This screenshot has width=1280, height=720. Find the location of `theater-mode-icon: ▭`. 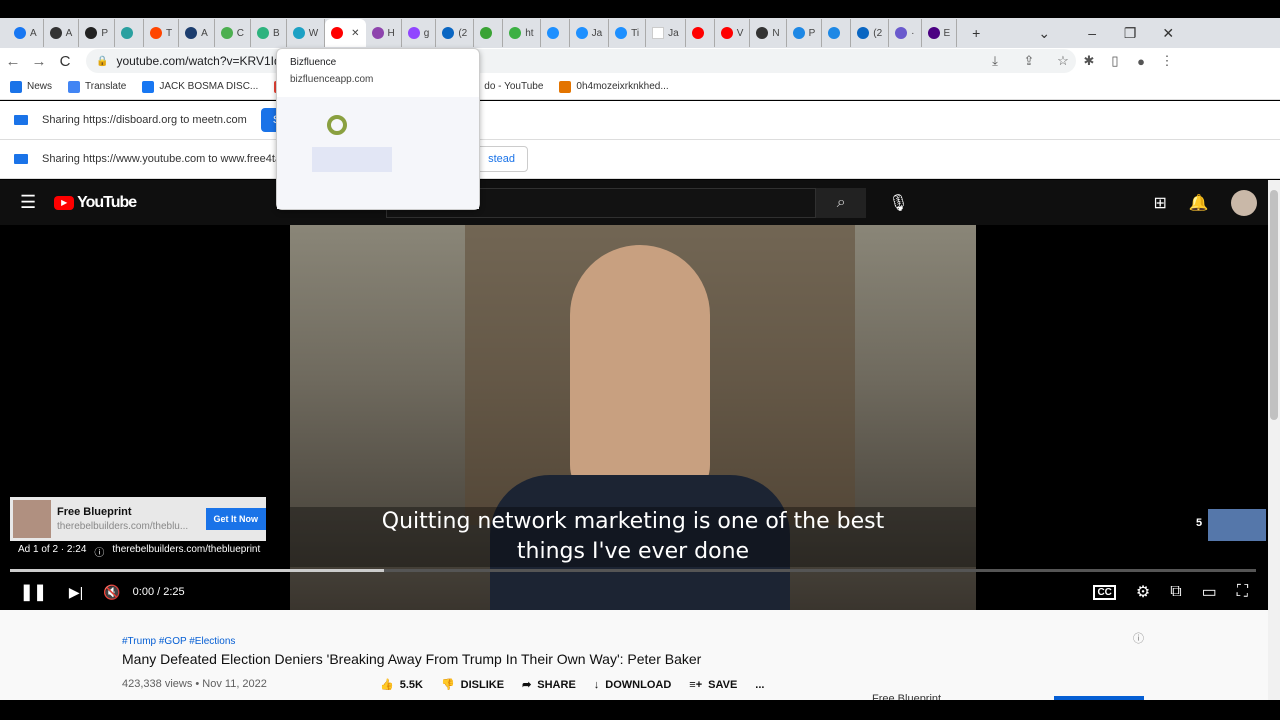

theater-mode-icon: ▭ is located at coordinates (1209, 592).